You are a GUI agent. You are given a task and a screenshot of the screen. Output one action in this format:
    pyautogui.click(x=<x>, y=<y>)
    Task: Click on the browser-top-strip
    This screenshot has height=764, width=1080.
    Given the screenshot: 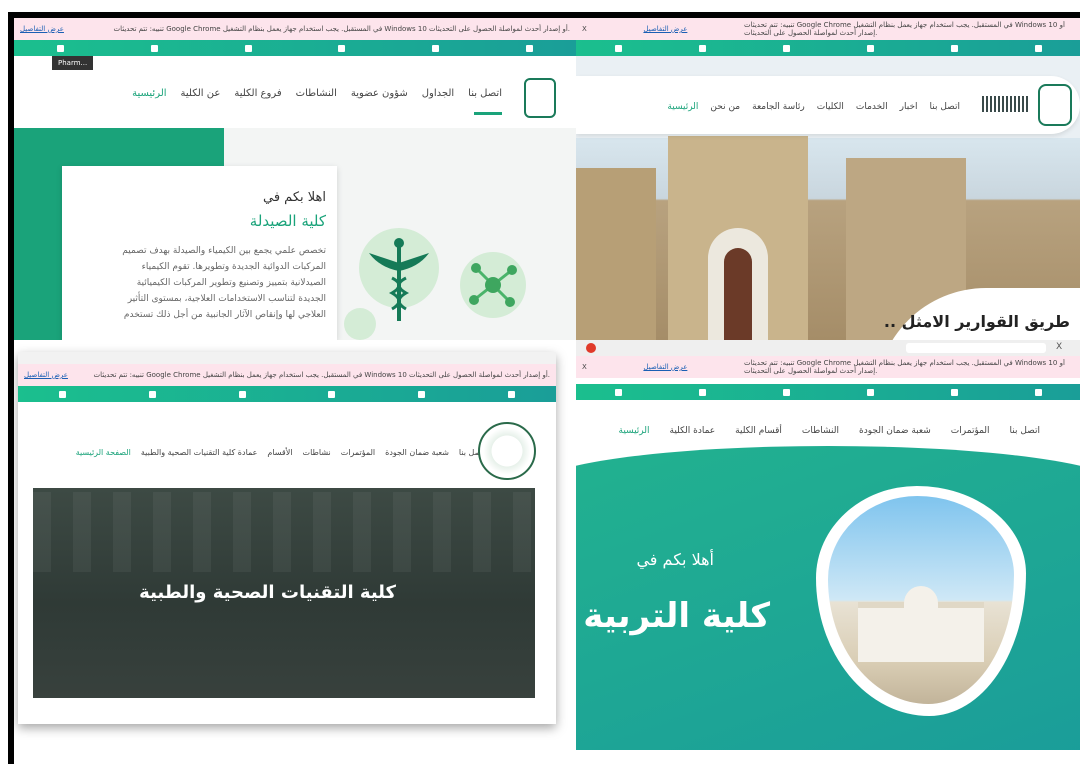 What is the action you would take?
    pyautogui.click(x=287, y=358)
    